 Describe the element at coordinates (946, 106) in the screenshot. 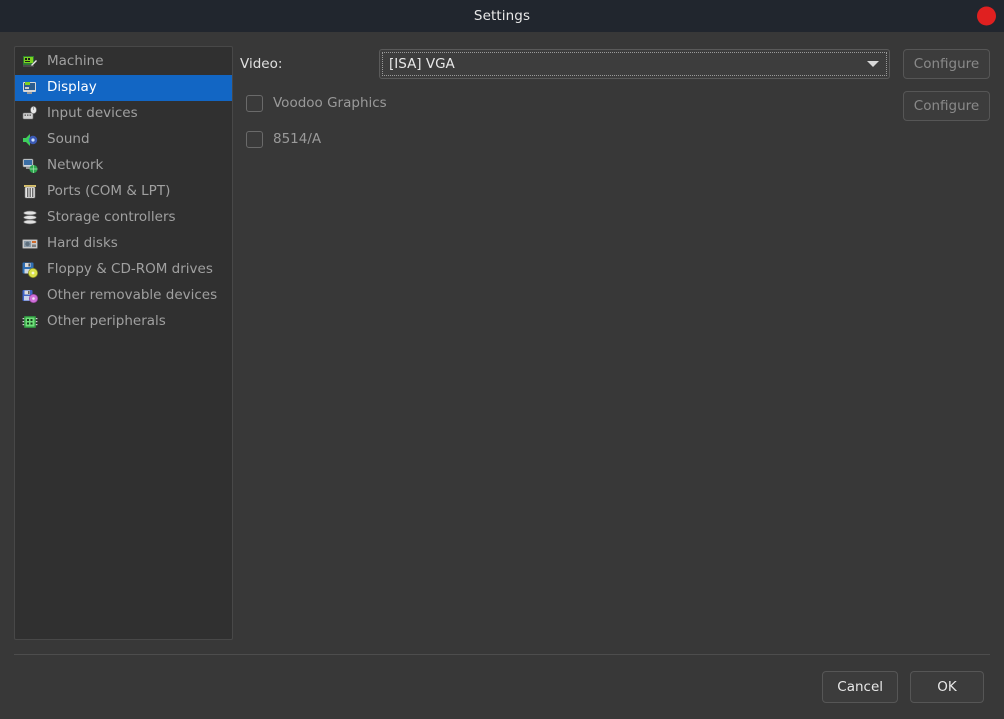

I see `configure-voodoo-button: Configure` at that location.